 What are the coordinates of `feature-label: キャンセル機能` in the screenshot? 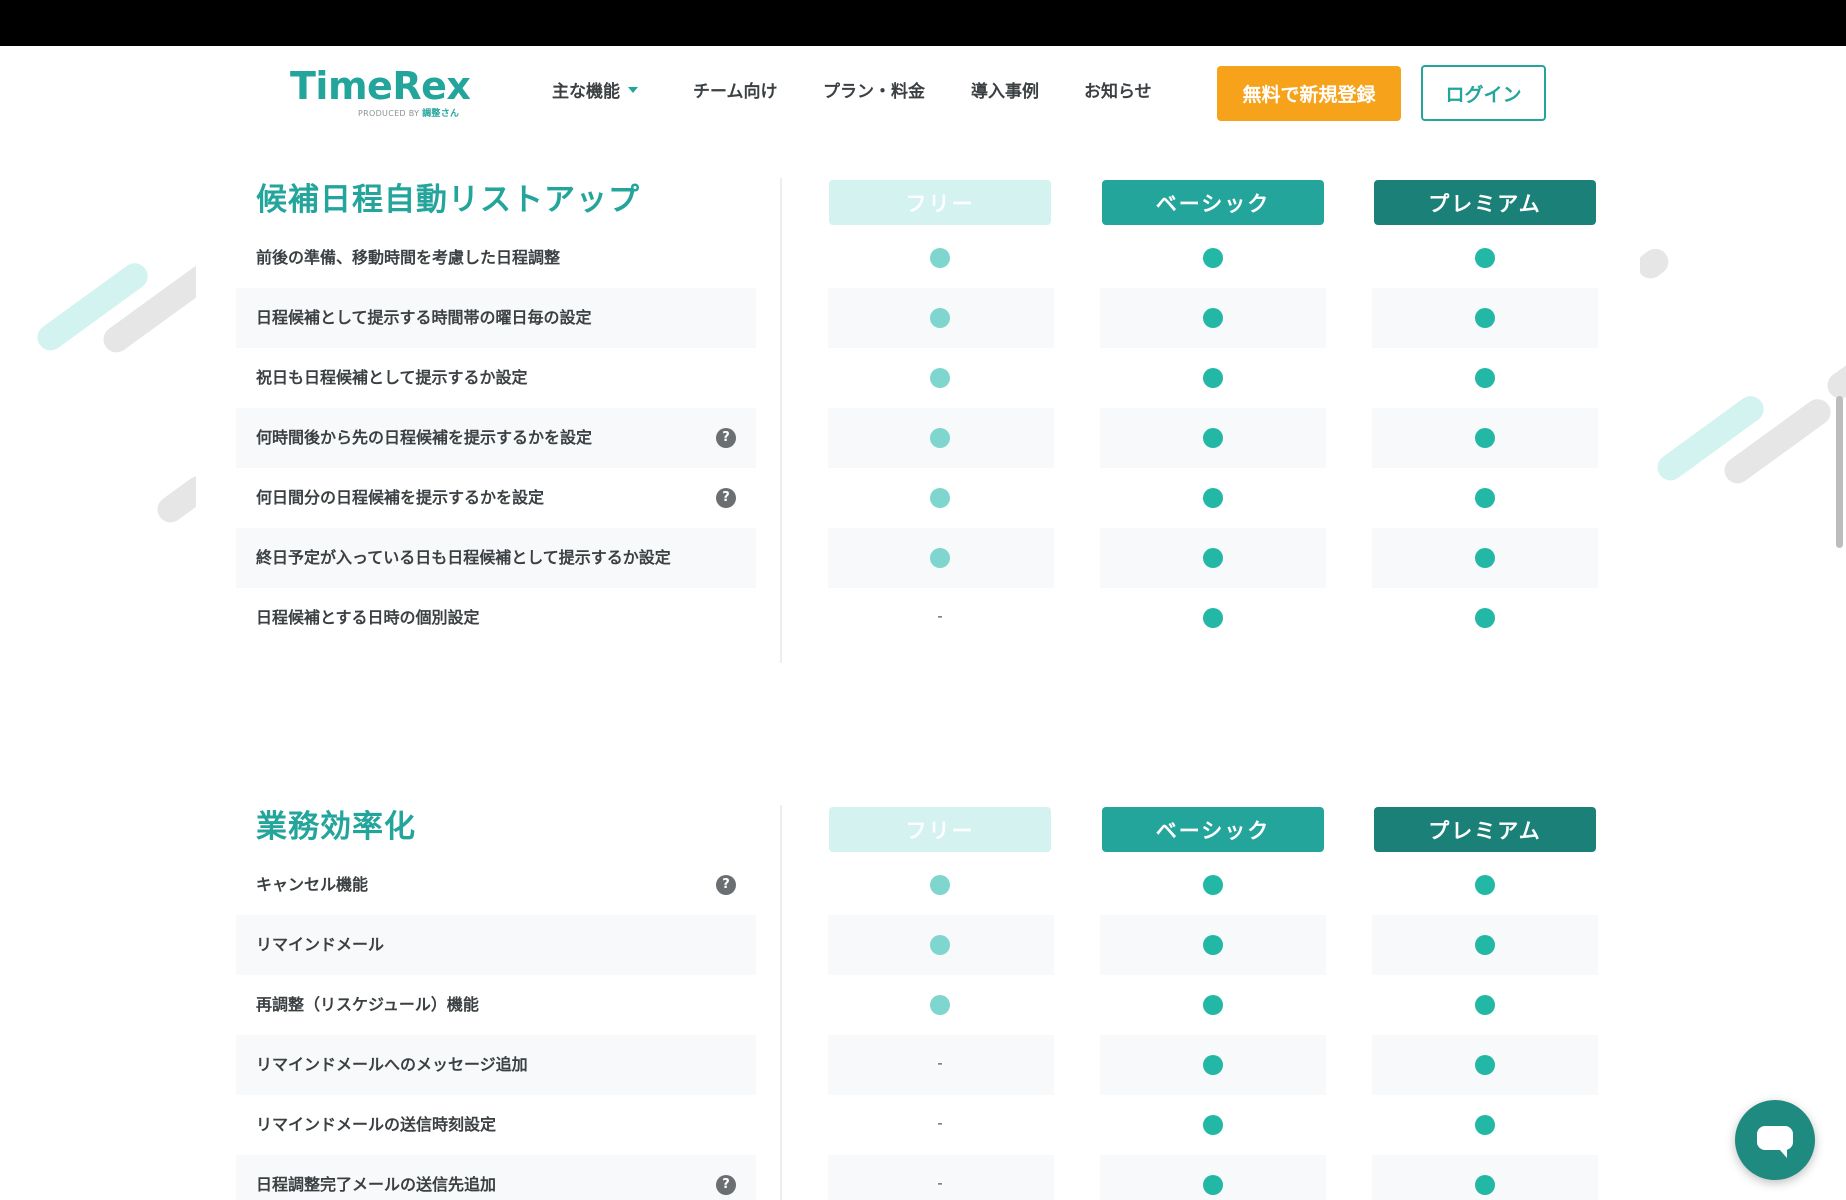 It's located at (312, 884).